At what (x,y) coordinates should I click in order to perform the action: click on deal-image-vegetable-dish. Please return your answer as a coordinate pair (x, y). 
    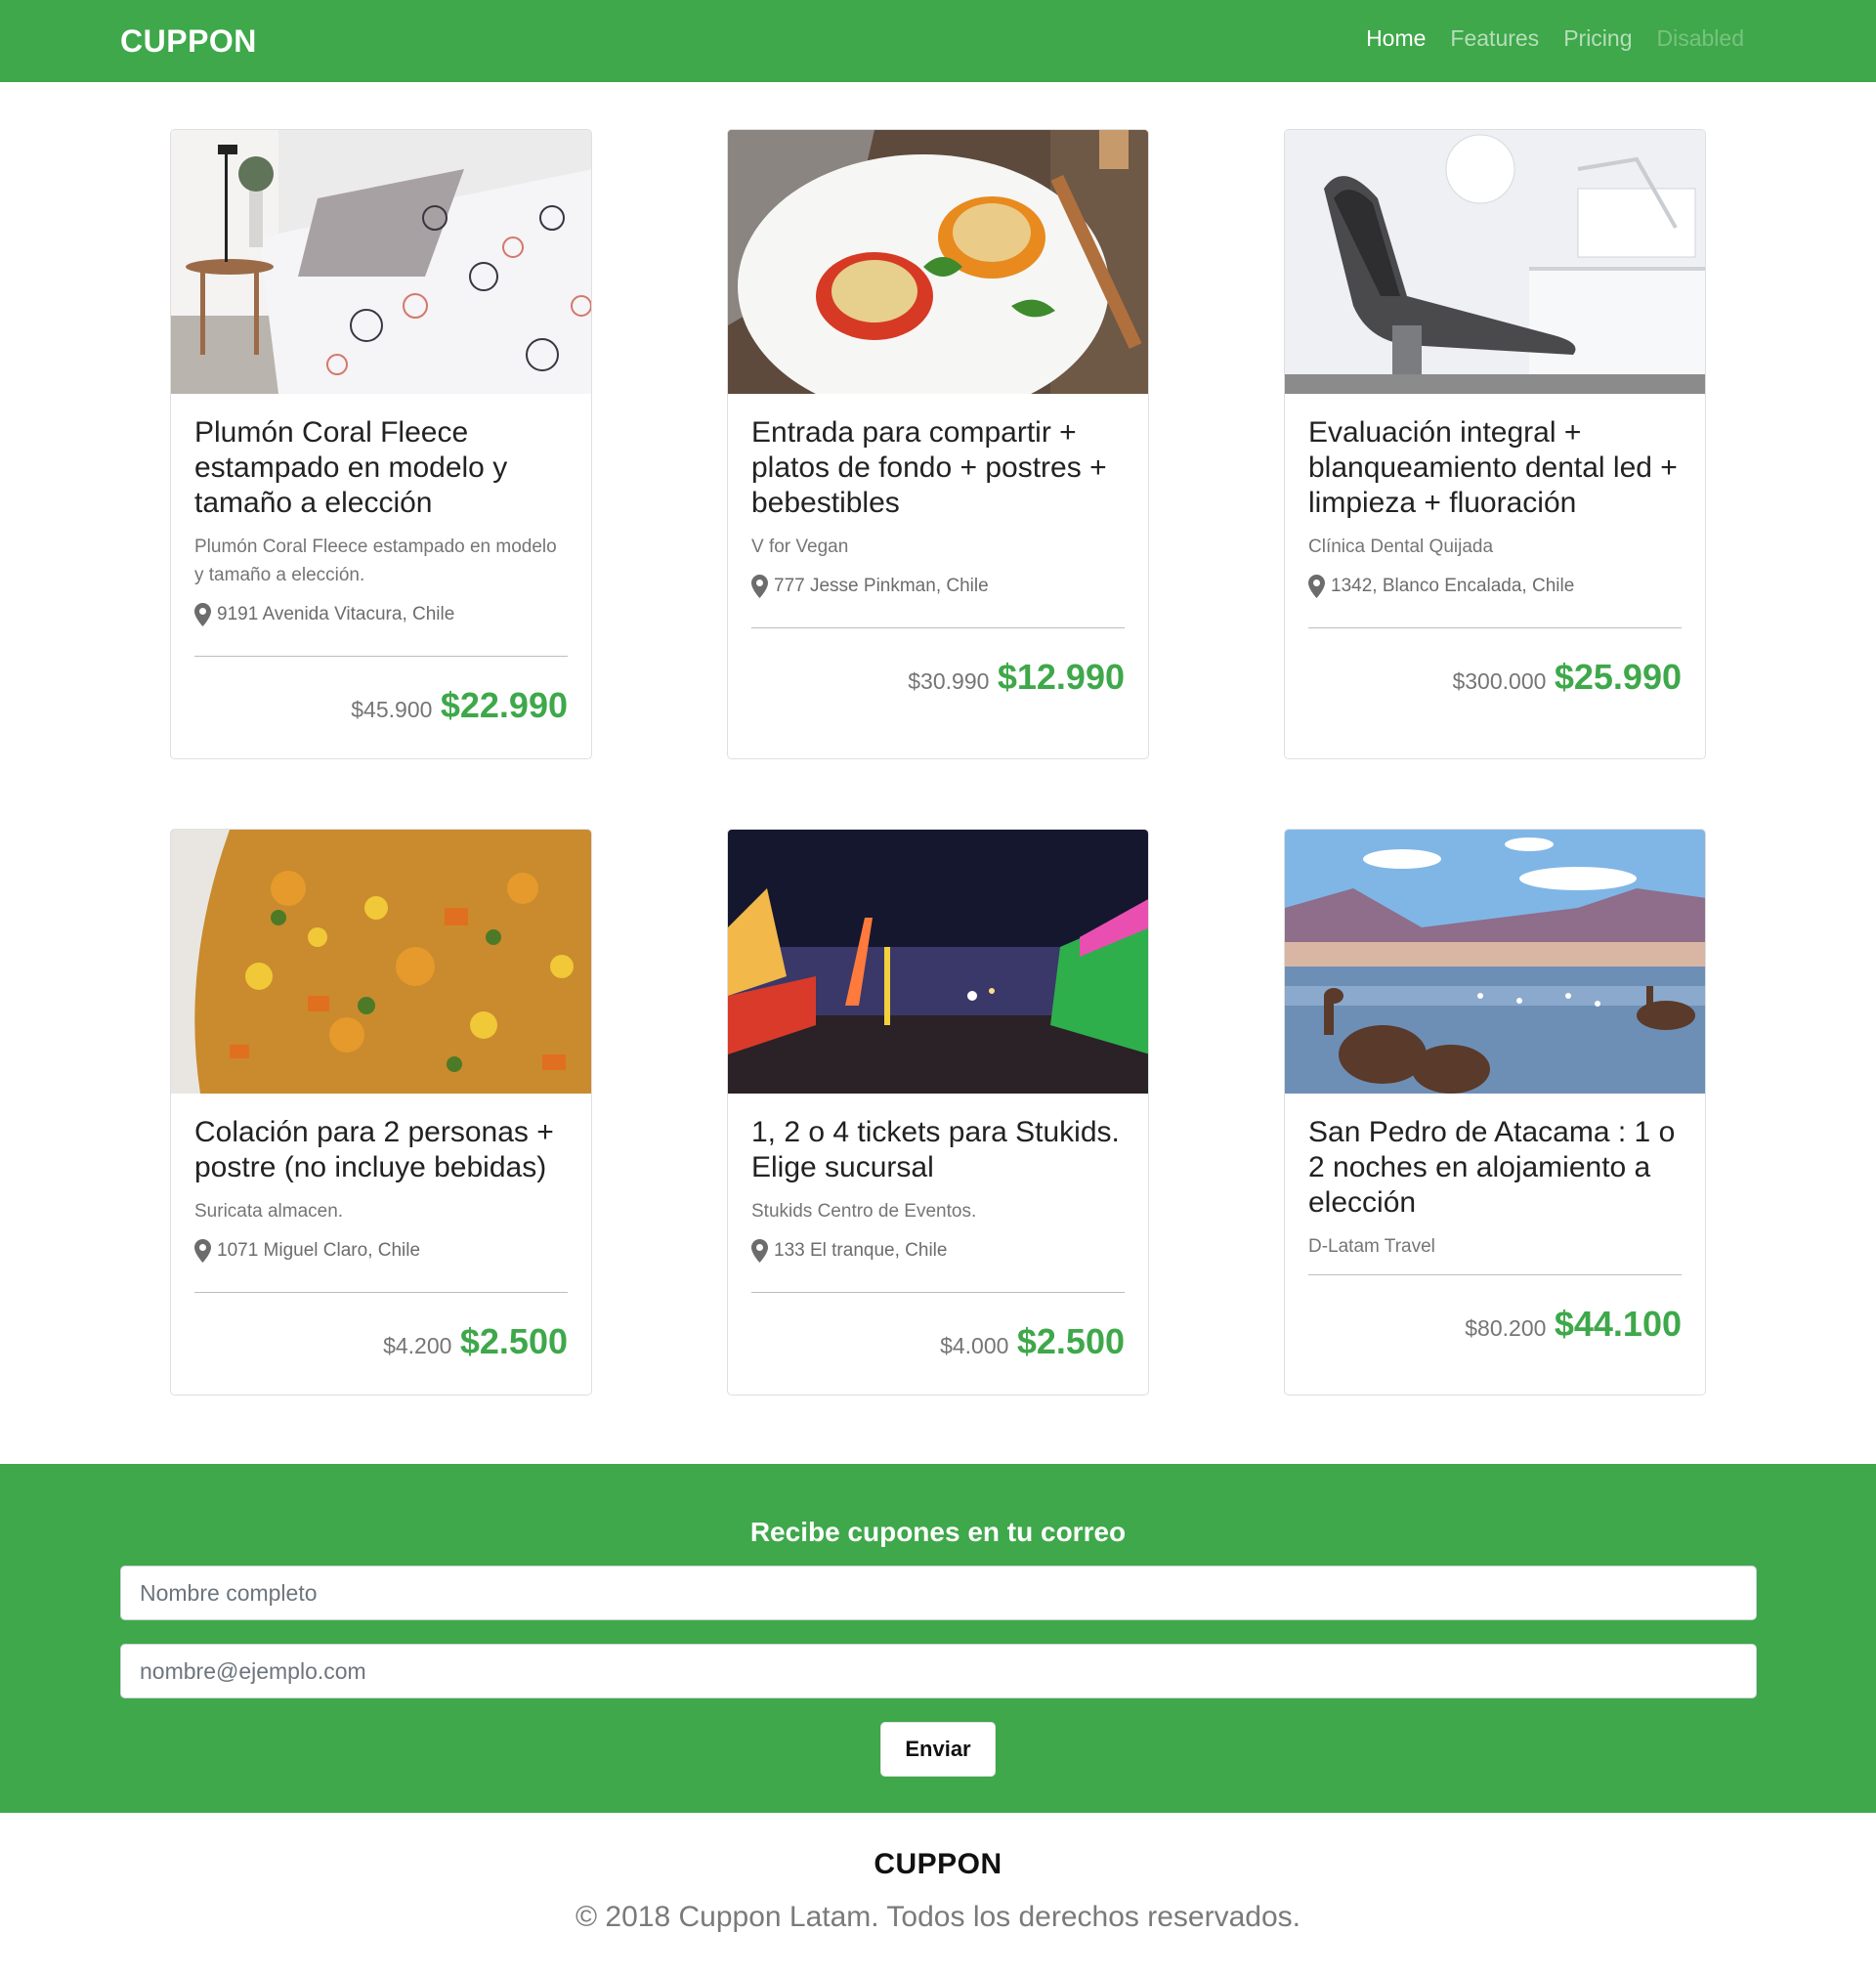
    Looking at the image, I should click on (381, 962).